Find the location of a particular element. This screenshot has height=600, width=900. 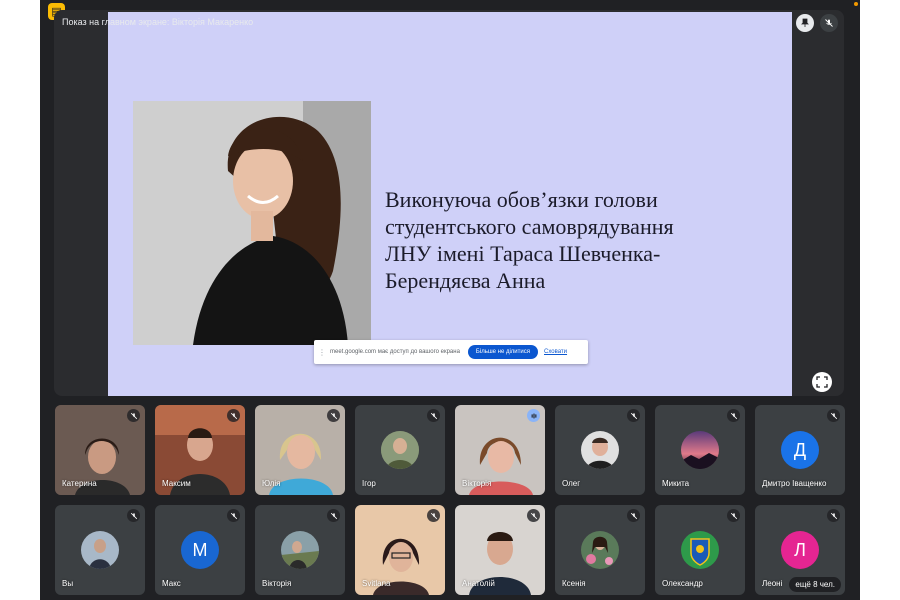

participant-name: Макс is located at coordinates (171, 583).